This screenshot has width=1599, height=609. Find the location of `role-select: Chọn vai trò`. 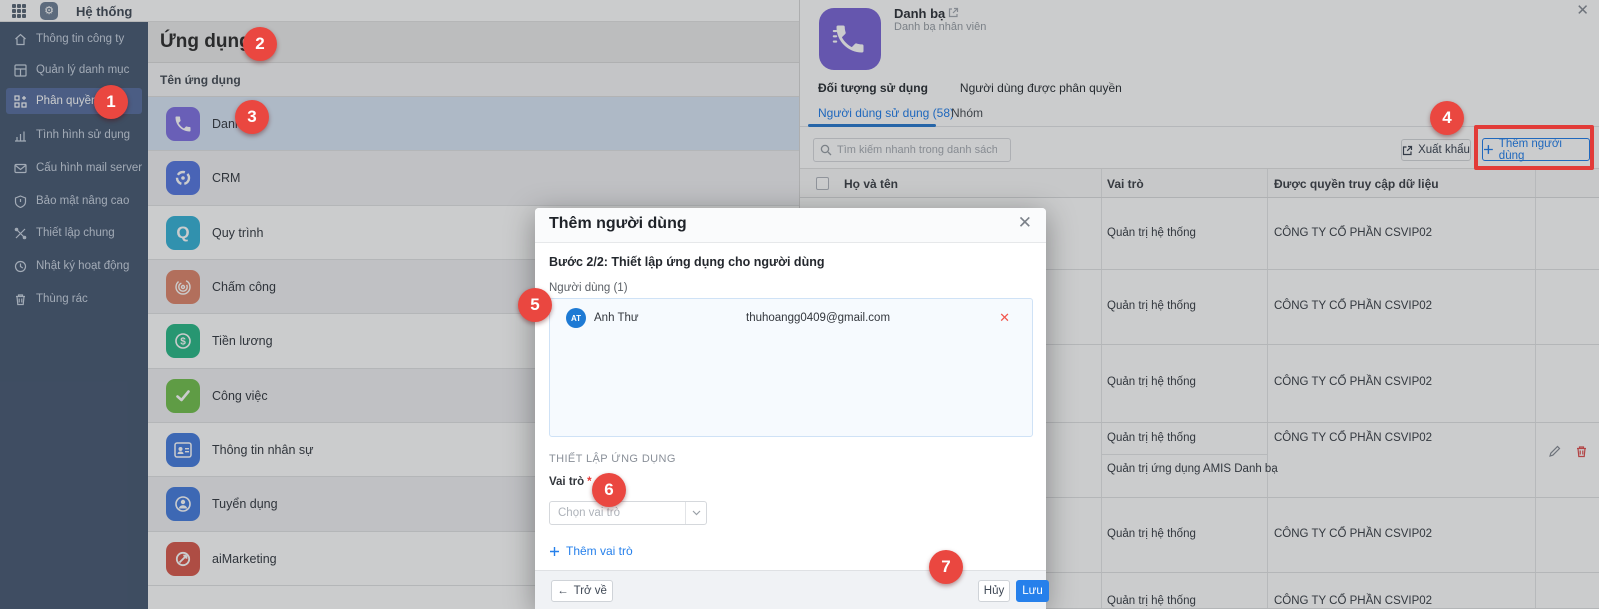

role-select: Chọn vai trò is located at coordinates (628, 513).